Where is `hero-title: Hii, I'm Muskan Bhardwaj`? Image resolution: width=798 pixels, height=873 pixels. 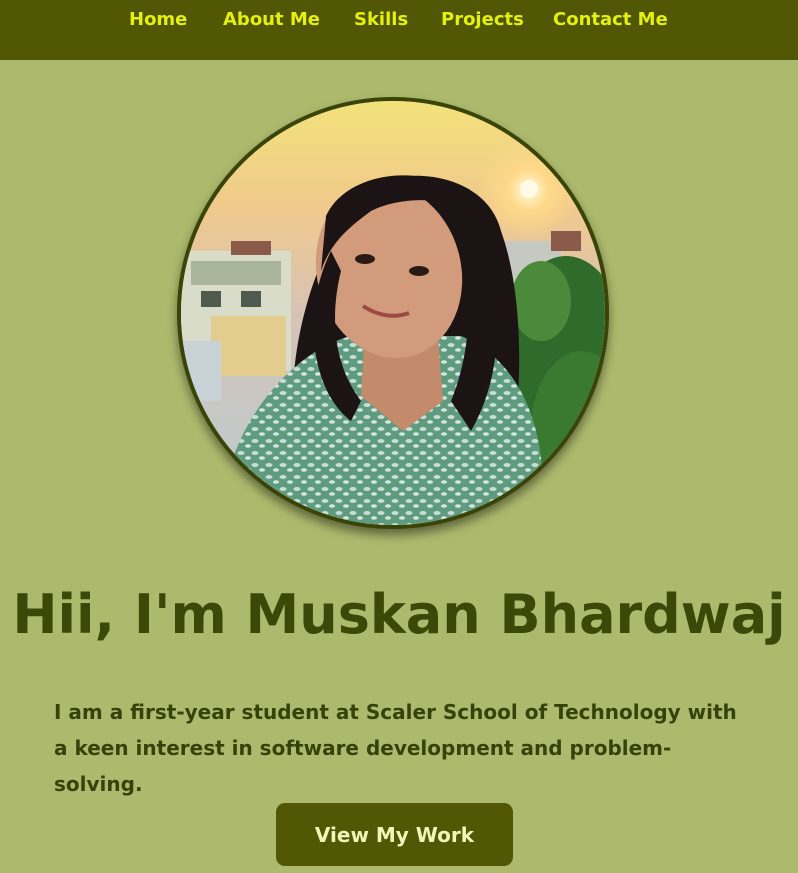
hero-title: Hii, I'm Muskan Bhardwaj is located at coordinates (399, 614).